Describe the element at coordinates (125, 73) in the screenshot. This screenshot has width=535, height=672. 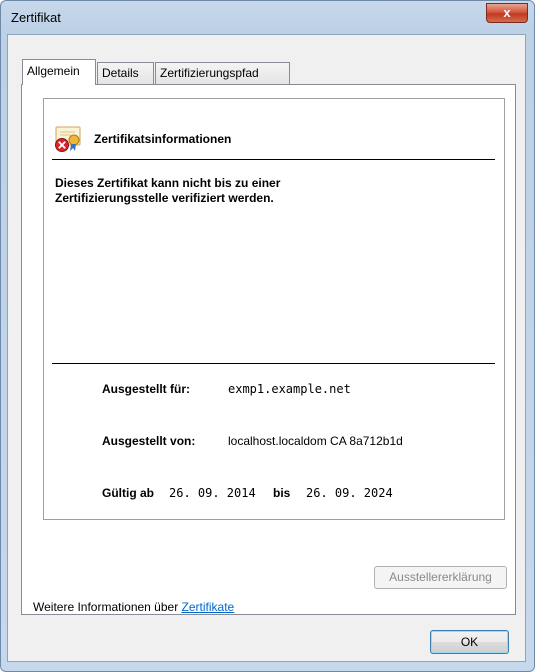
I see `tab-details: Details` at that location.